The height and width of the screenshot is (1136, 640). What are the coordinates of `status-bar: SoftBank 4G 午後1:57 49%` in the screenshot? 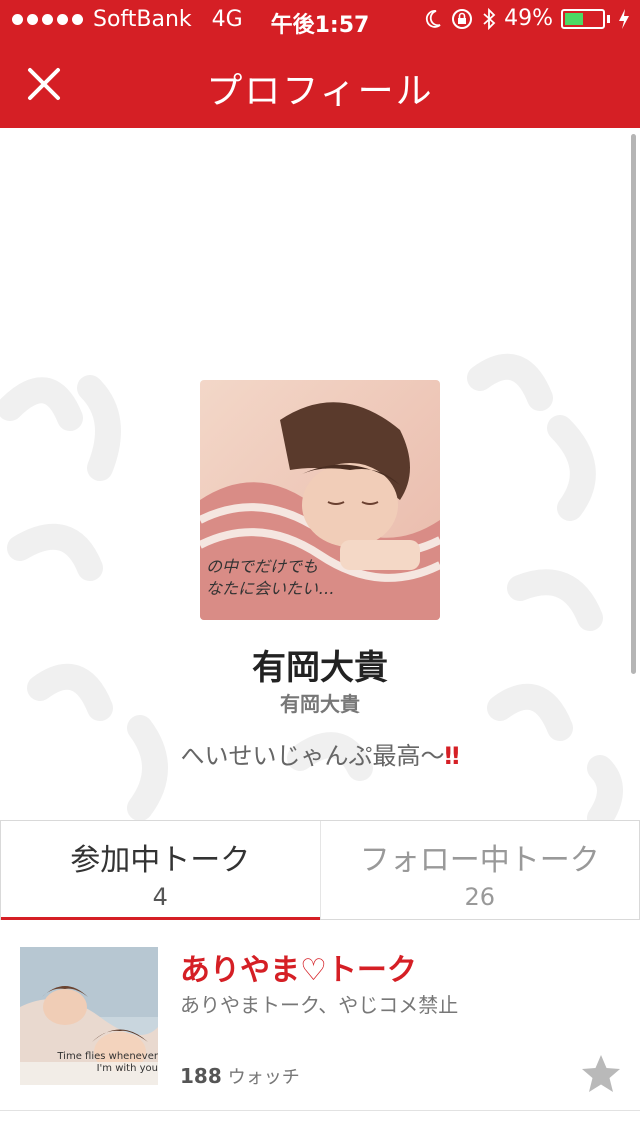 It's located at (320, 20).